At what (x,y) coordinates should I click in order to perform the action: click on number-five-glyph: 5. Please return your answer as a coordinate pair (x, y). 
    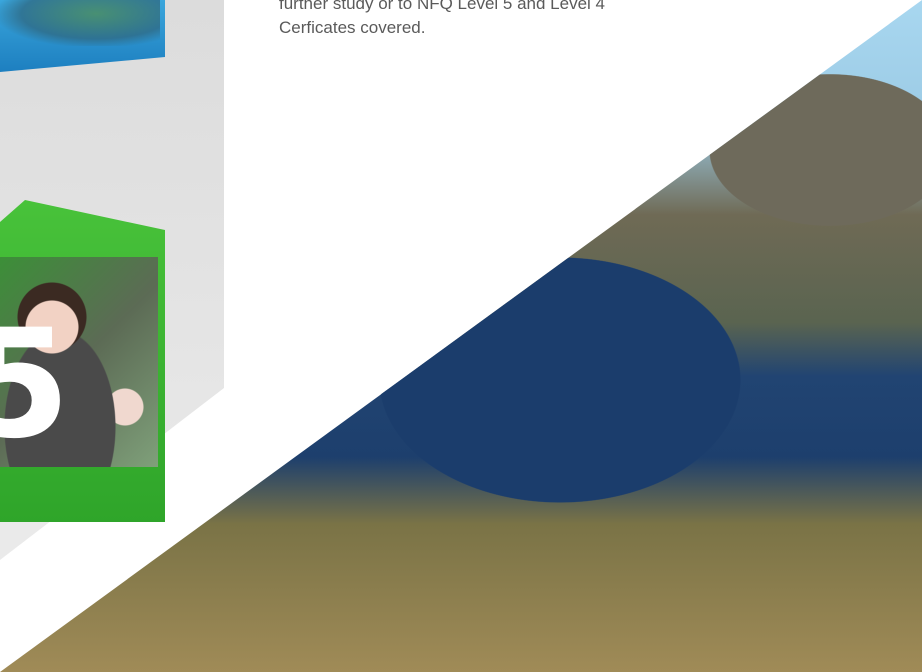
    Looking at the image, I should click on (35, 385).